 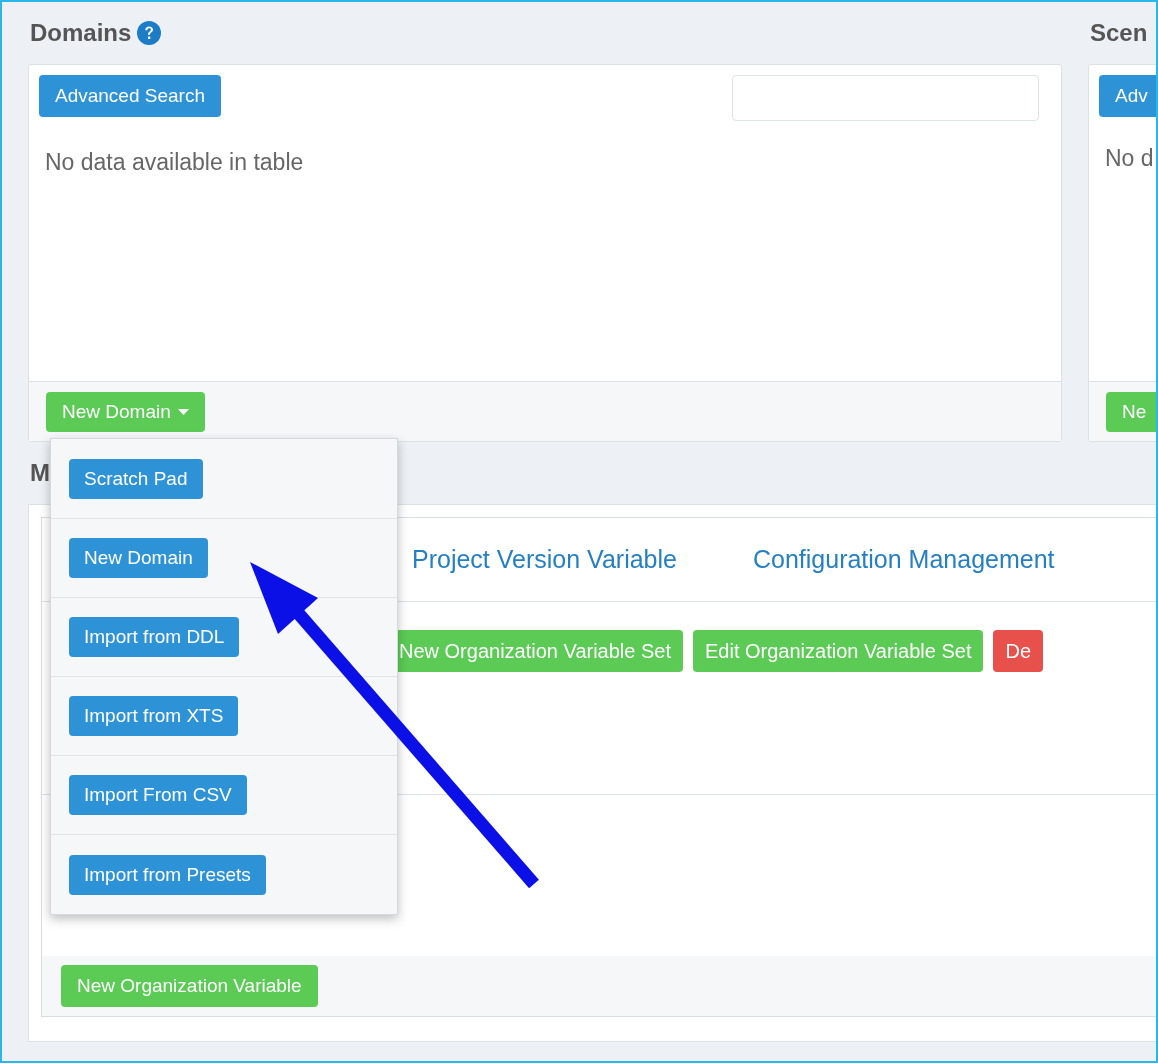 I want to click on menu-item: Import from Presets, so click(x=167, y=874).